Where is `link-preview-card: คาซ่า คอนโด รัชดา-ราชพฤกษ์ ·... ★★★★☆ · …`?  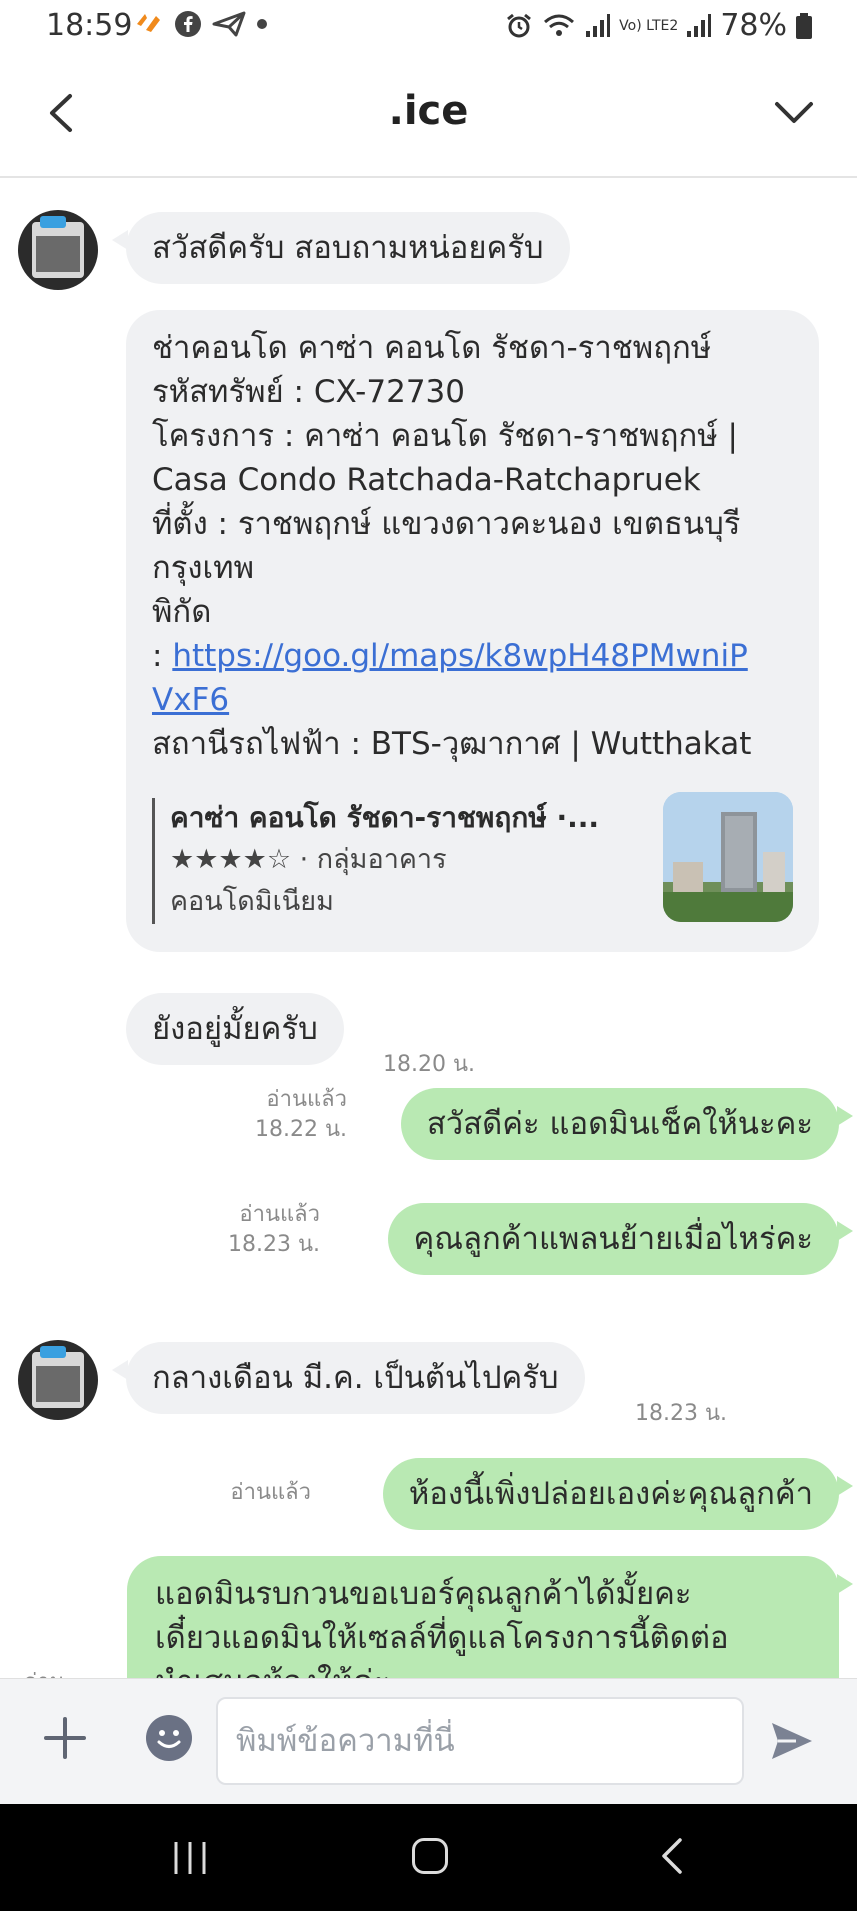 link-preview-card: คาซ่า คอนโด รัชดา-ราชพฤกษ์ ·... ★★★★☆ · … is located at coordinates (472, 860).